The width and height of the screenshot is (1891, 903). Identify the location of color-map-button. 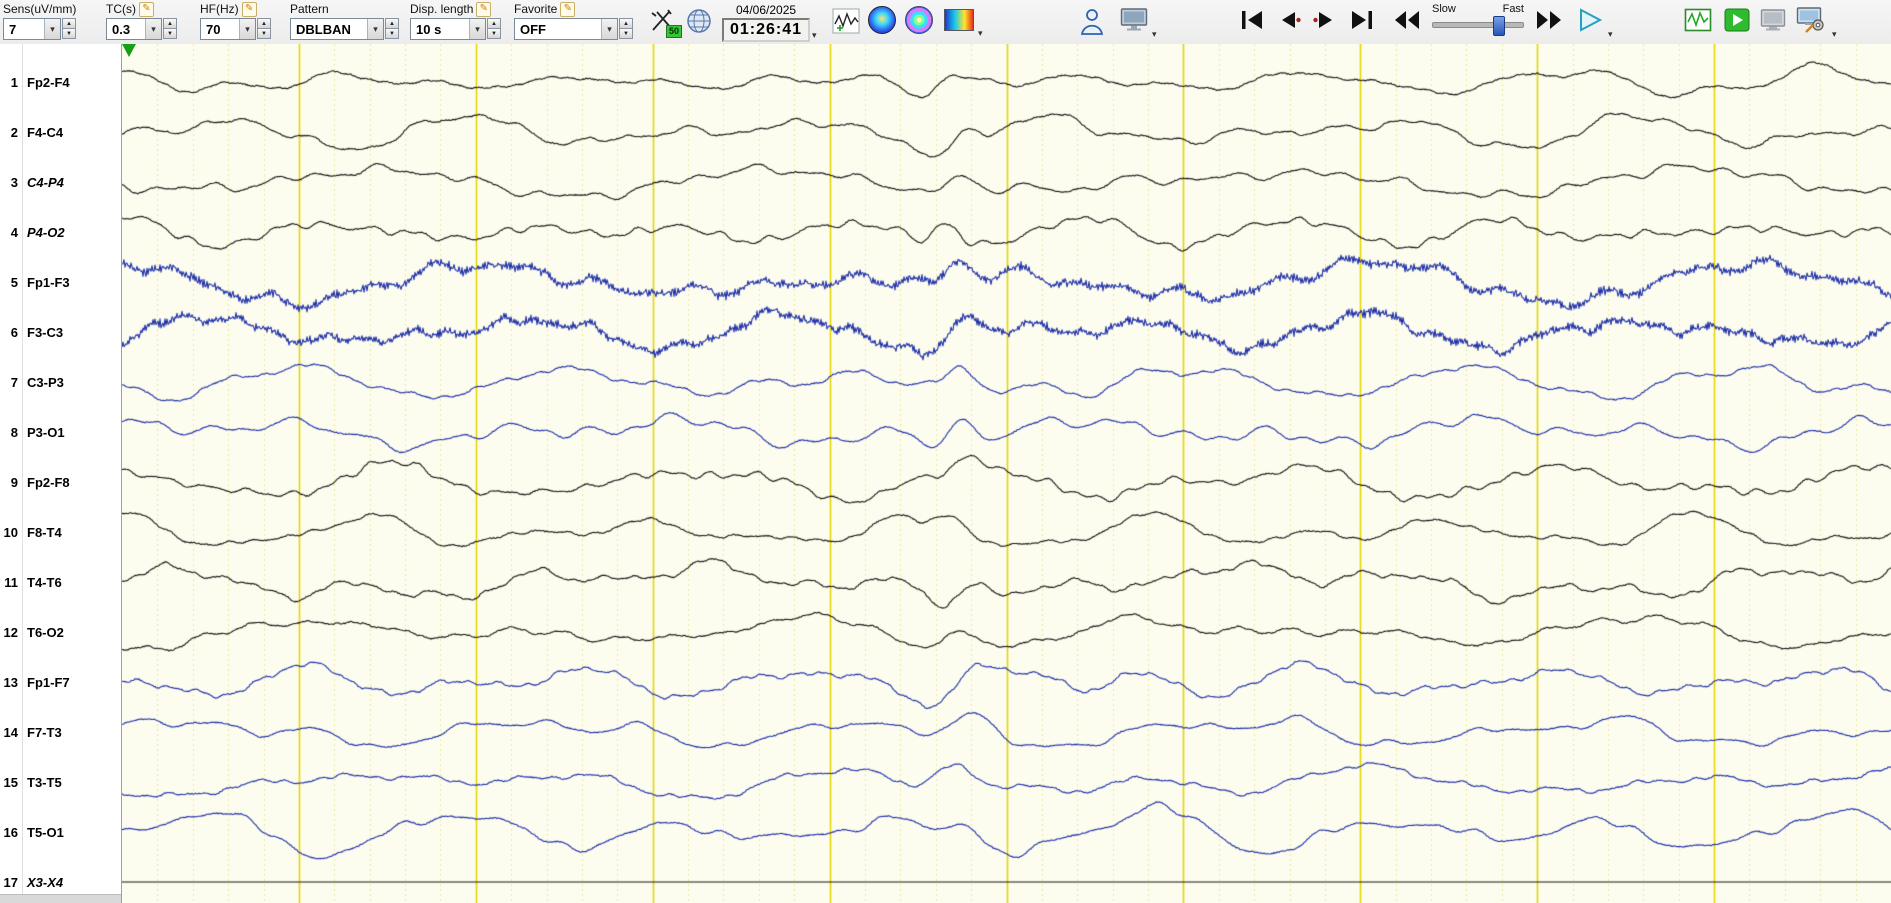
(919, 20).